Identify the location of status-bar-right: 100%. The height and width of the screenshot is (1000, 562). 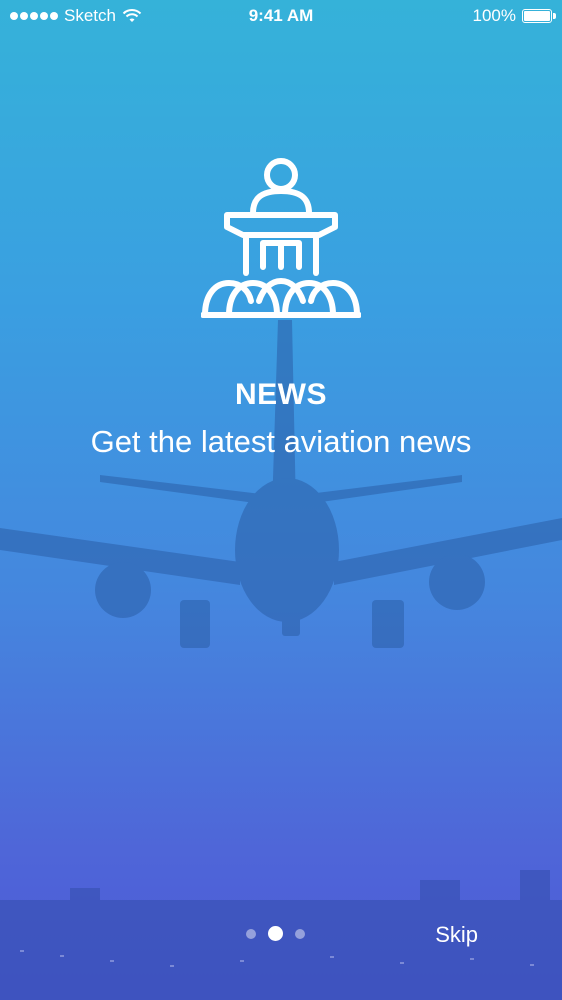
(514, 16).